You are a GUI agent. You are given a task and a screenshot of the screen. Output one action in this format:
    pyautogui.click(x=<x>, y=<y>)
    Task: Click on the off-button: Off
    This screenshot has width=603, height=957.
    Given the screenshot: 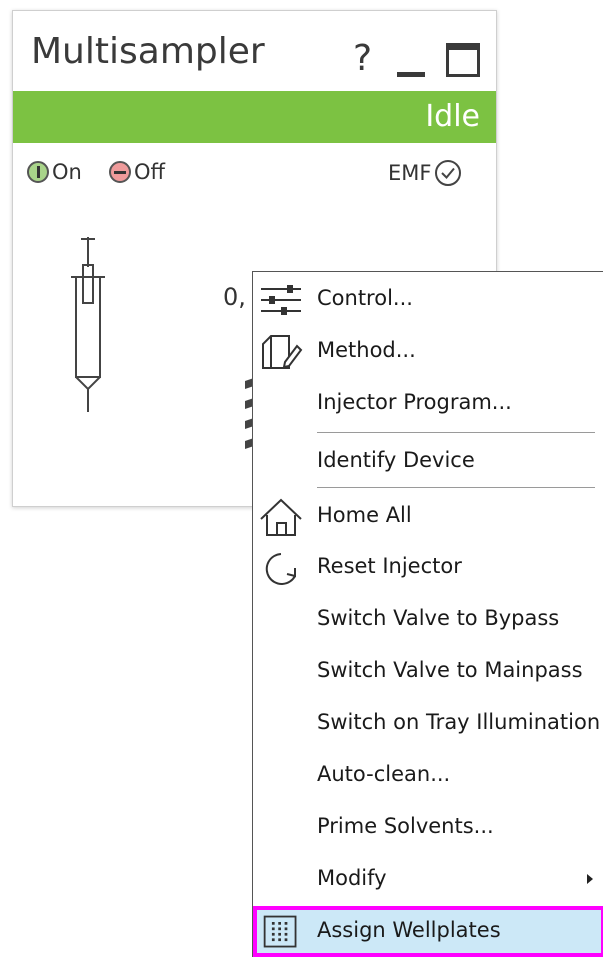 What is the action you would take?
    pyautogui.click(x=137, y=172)
    